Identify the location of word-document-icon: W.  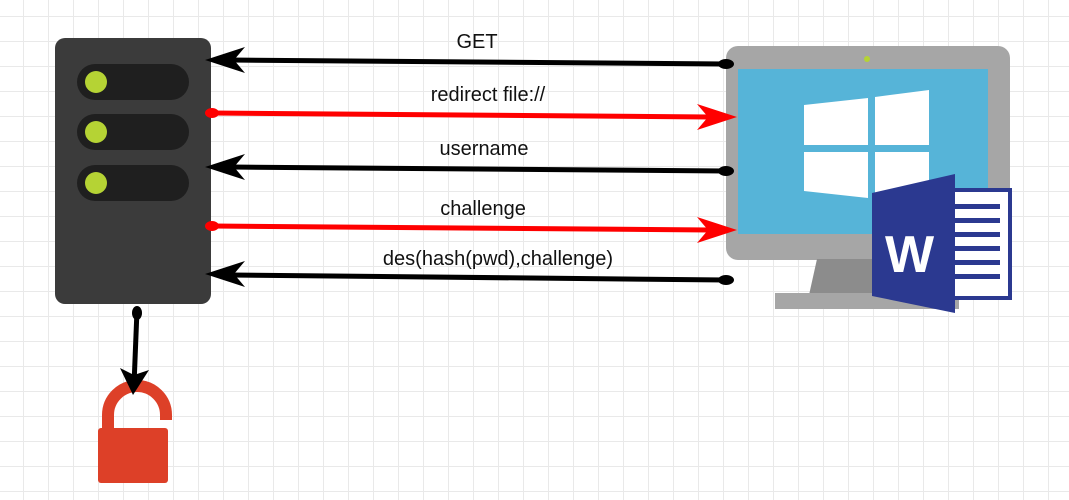
(942, 243).